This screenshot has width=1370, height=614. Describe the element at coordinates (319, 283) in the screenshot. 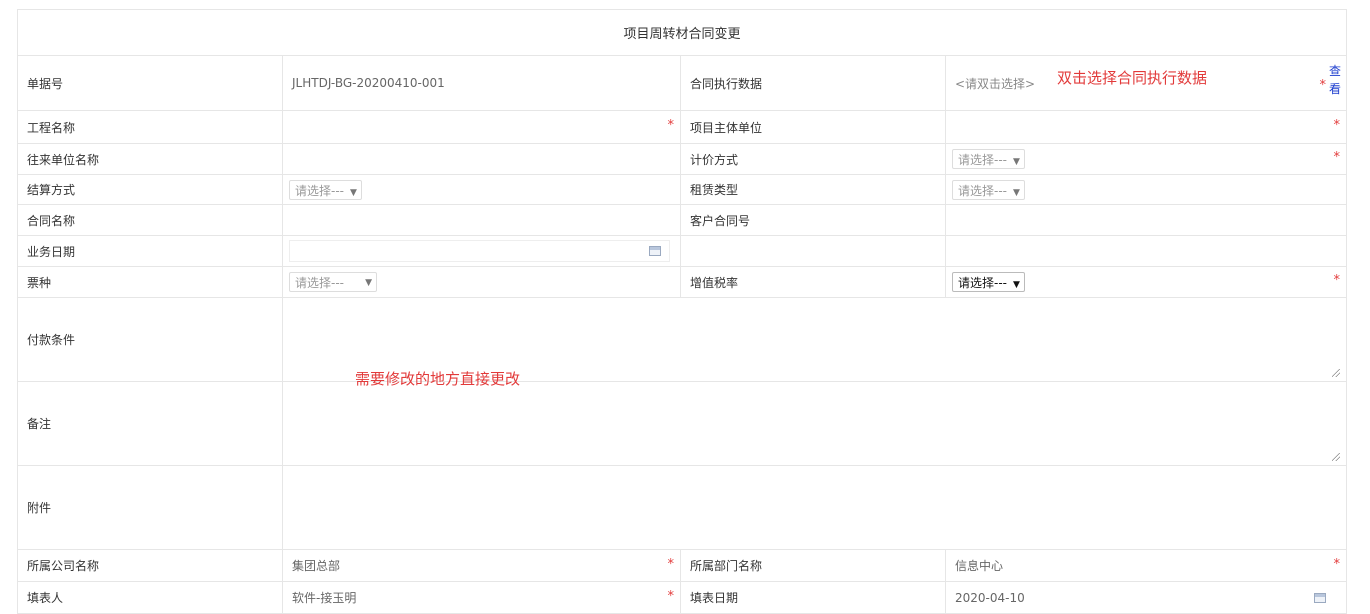

I see `ticket-type-selected: 请选择---` at that location.